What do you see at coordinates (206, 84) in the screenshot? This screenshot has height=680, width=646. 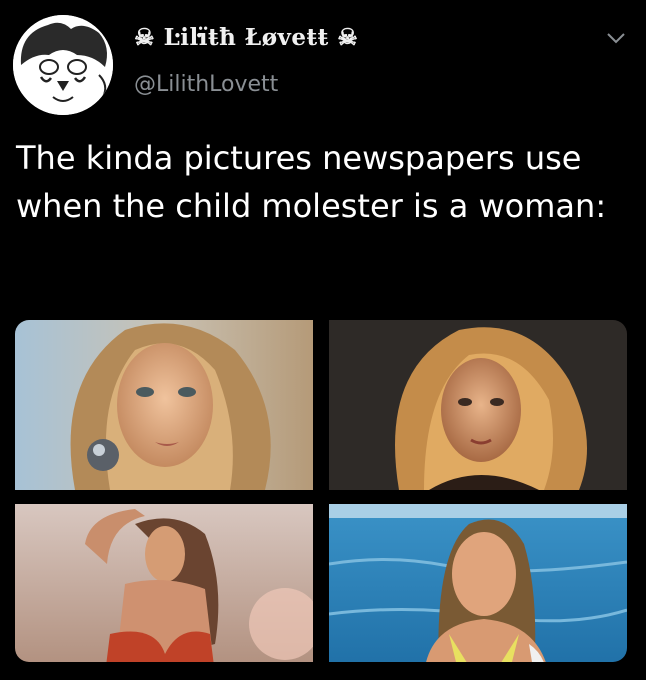 I see `user-handle: @LilithLovett` at bounding box center [206, 84].